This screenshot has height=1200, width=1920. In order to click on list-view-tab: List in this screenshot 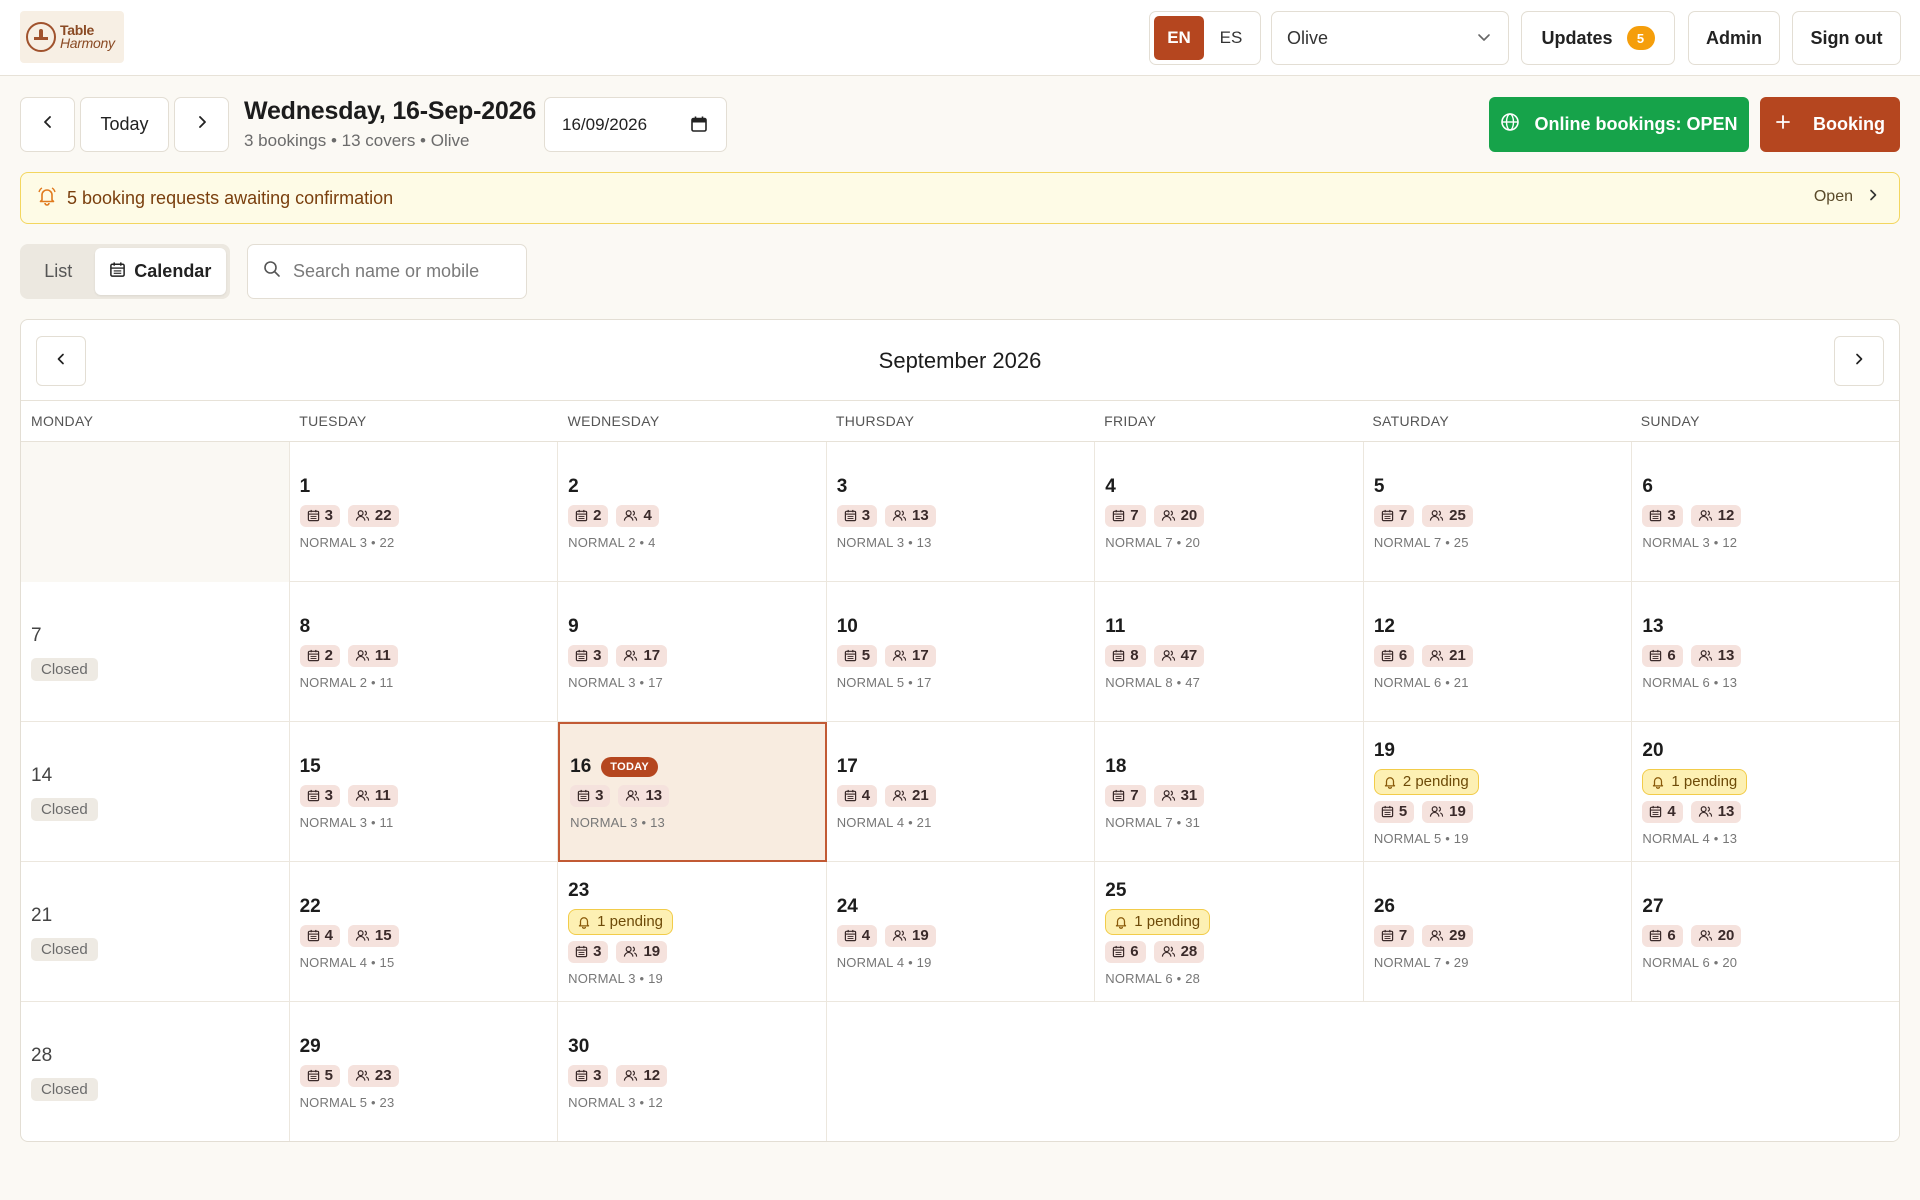, I will do `click(58, 271)`.